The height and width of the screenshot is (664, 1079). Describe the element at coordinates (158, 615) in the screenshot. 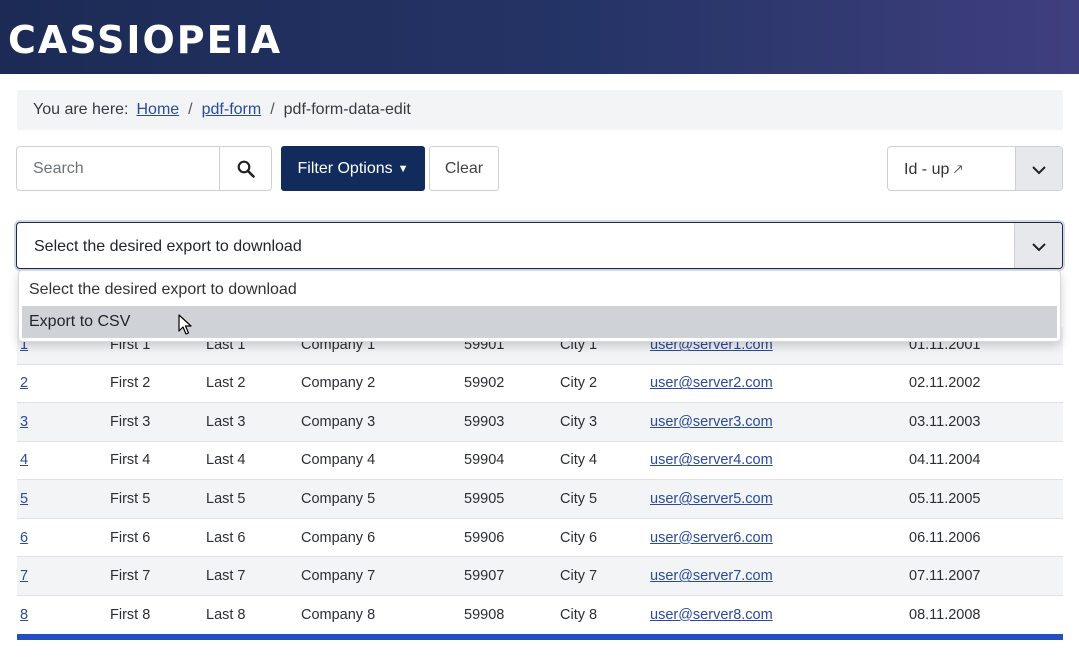

I see `cell-first-name: First 8` at that location.